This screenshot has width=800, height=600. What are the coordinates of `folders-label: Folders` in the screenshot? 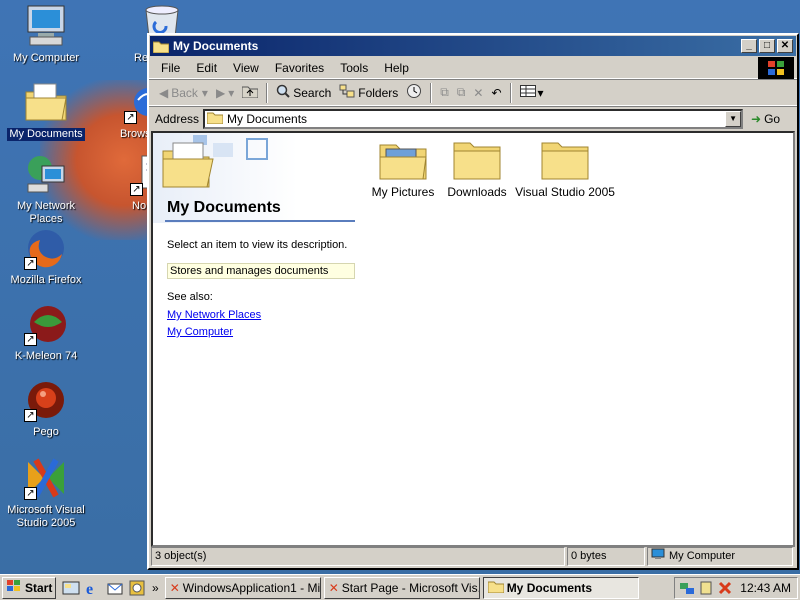 It's located at (378, 92).